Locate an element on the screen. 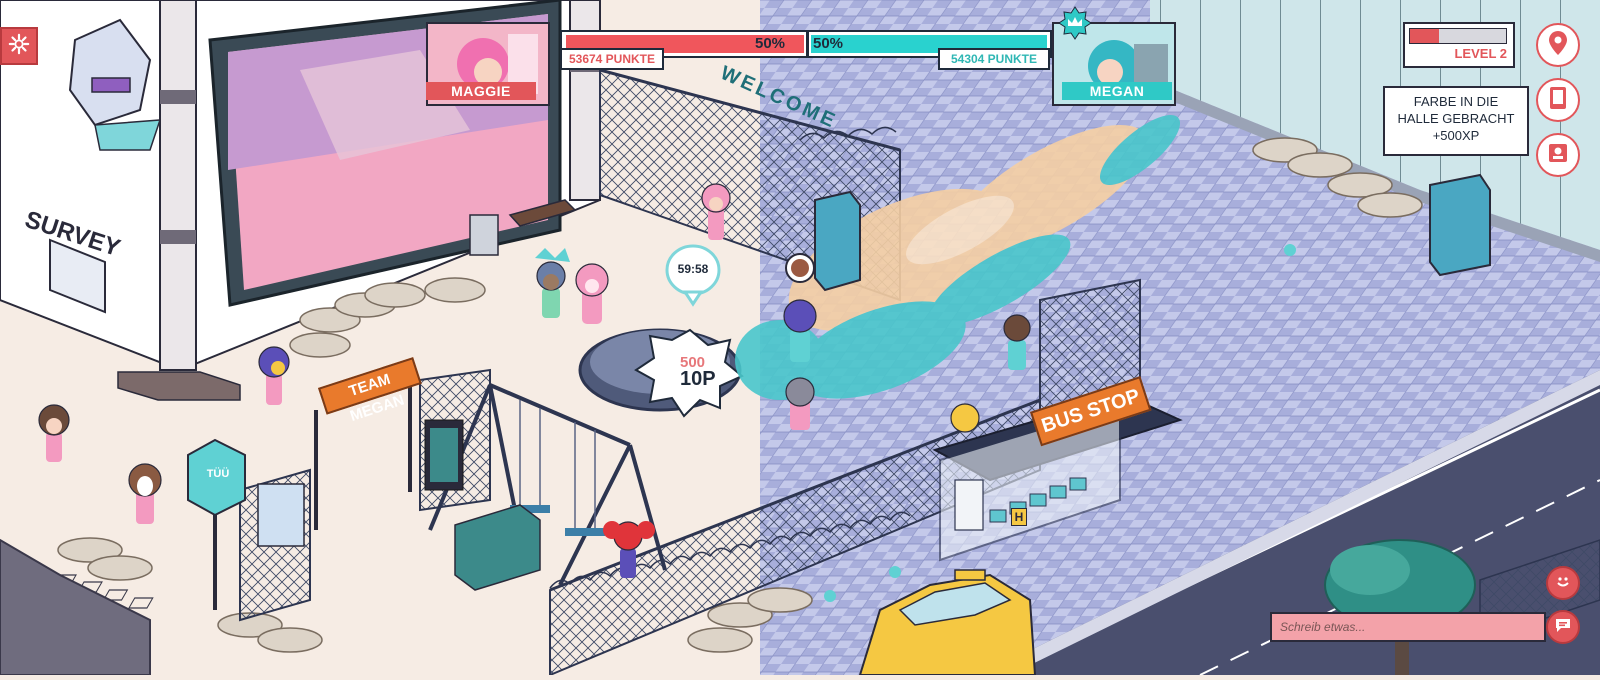 The width and height of the screenshot is (1600, 680). xp-line-2: HALLE GEBRACHT is located at coordinates (1456, 118).